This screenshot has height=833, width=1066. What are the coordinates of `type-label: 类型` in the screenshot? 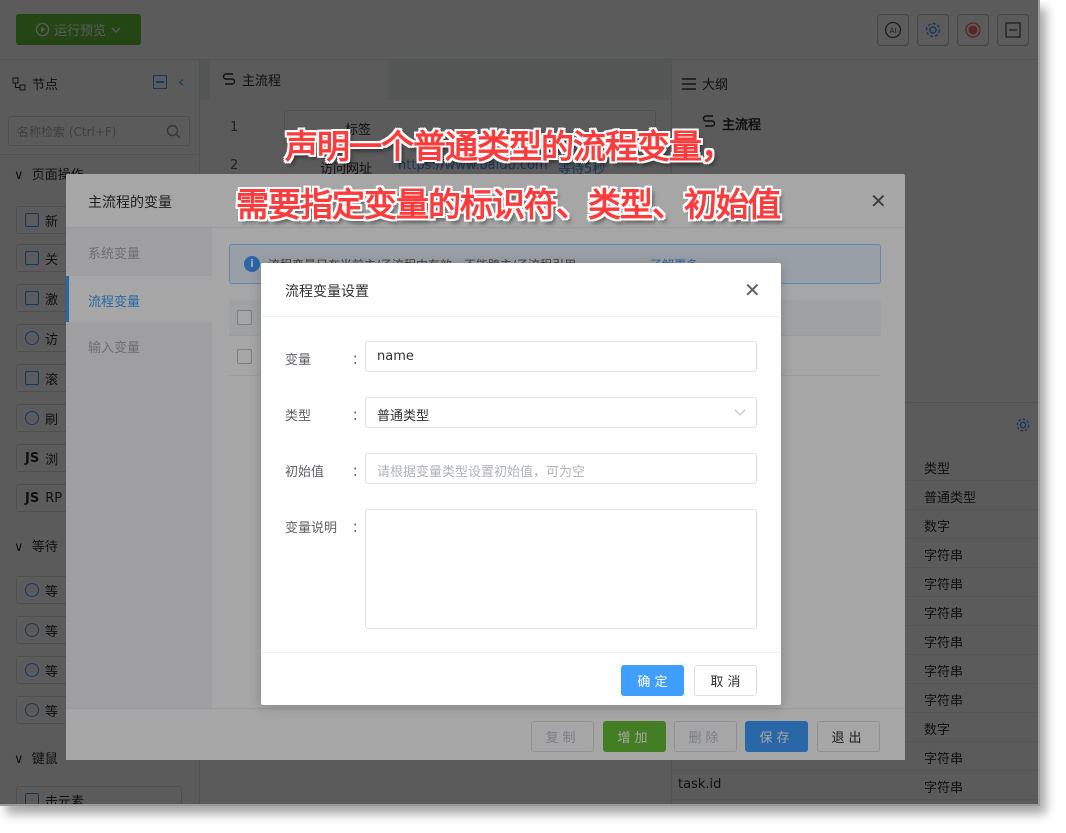 It's located at (298, 416).